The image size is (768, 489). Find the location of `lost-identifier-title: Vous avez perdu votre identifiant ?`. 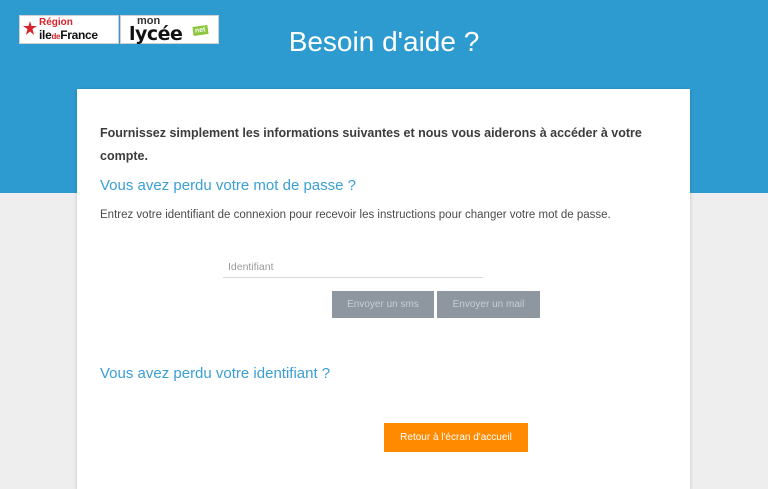

lost-identifier-title: Vous avez perdu votre identifiant ? is located at coordinates (215, 373).